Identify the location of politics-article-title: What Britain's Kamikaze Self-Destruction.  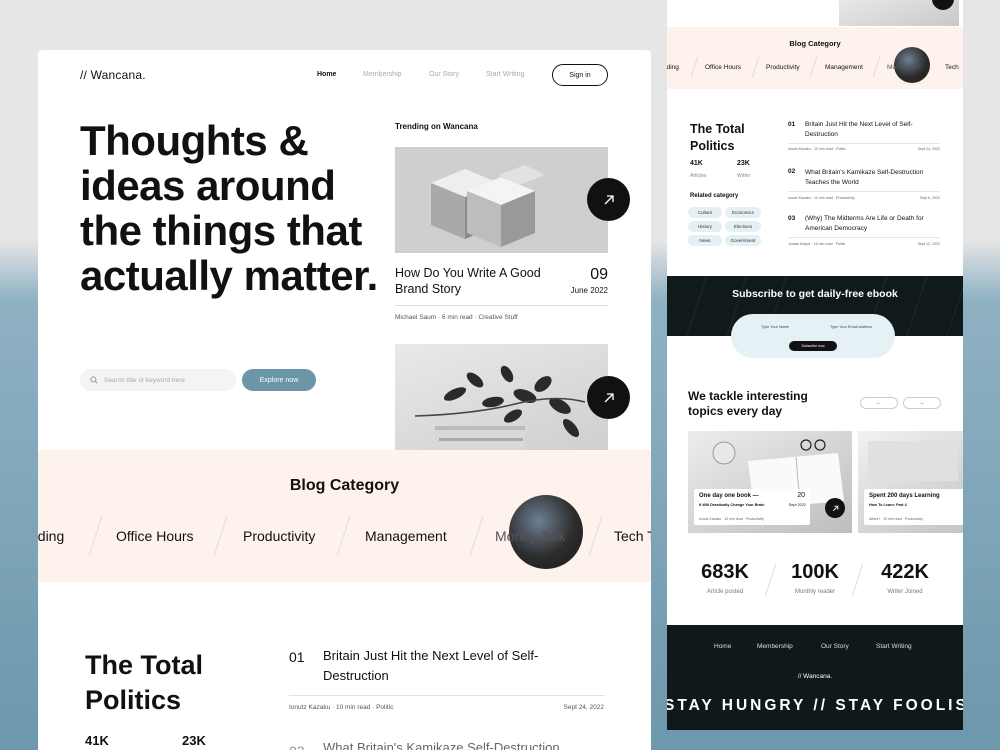
(458, 745).